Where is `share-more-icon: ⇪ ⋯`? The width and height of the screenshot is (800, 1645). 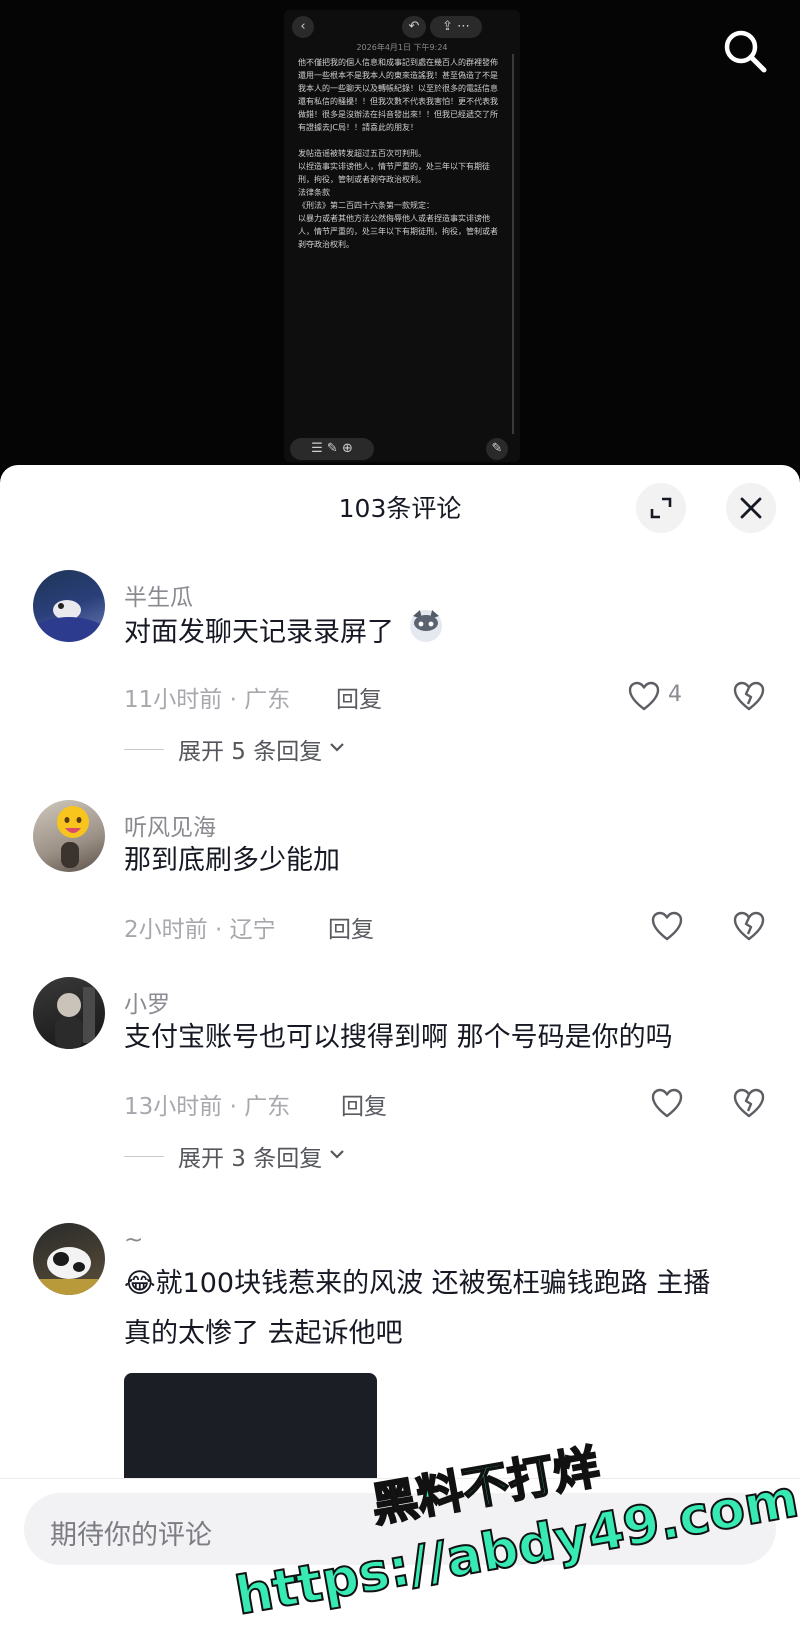
share-more-icon: ⇪ ⋯ is located at coordinates (456, 27).